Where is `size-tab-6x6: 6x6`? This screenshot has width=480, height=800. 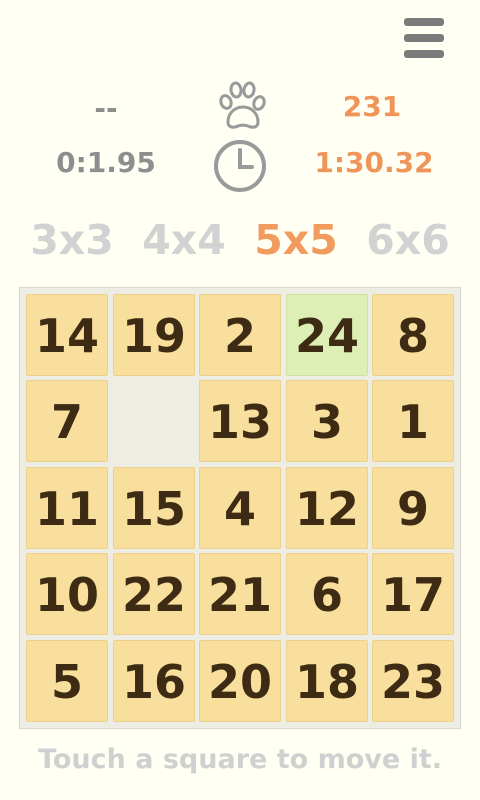 size-tab-6x6: 6x6 is located at coordinates (408, 240).